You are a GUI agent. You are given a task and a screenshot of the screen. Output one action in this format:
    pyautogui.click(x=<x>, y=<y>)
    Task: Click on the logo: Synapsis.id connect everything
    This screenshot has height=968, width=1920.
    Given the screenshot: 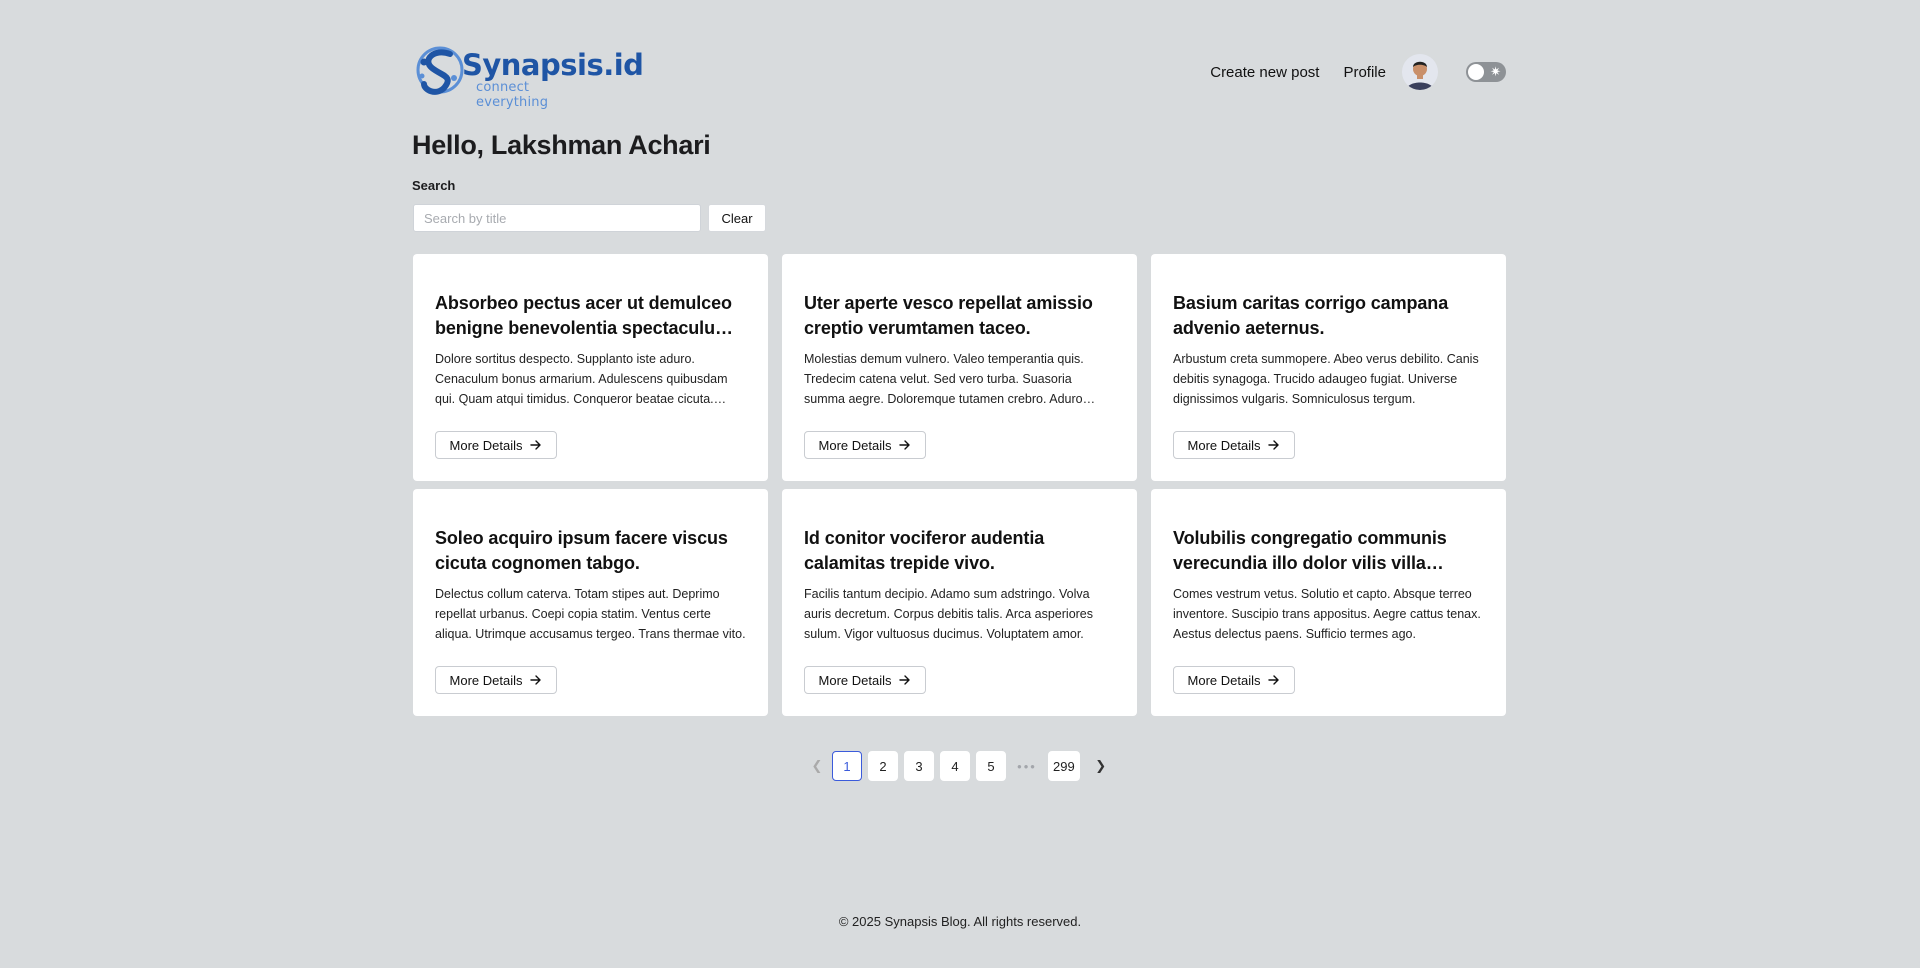 What is the action you would take?
    pyautogui.click(x=529, y=76)
    